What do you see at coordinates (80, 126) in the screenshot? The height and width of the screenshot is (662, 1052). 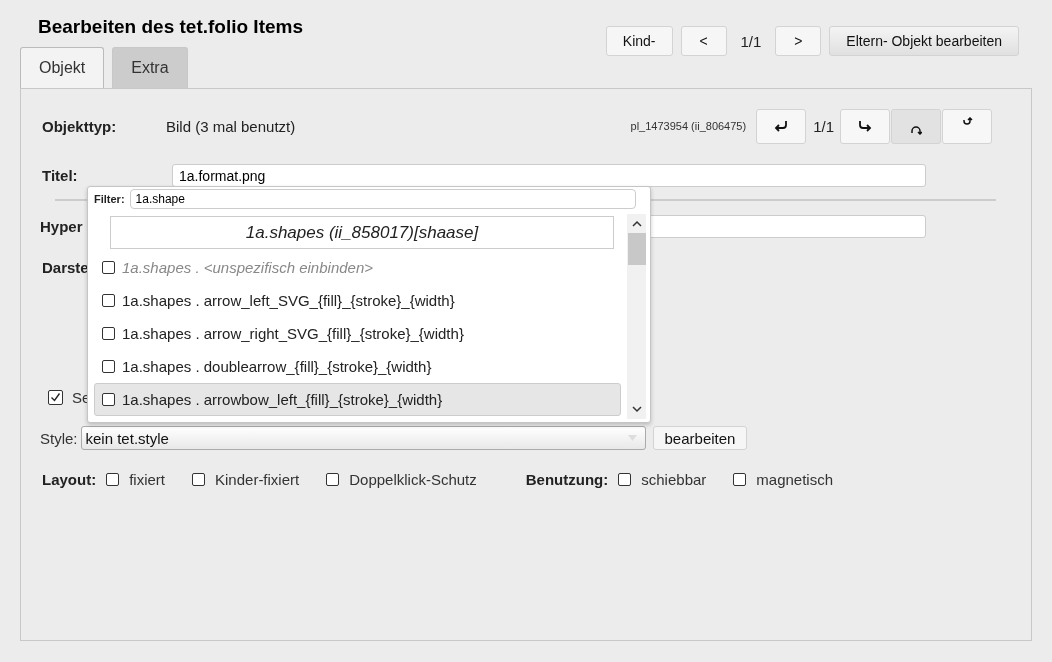 I see `field-label: Objekttyp:` at bounding box center [80, 126].